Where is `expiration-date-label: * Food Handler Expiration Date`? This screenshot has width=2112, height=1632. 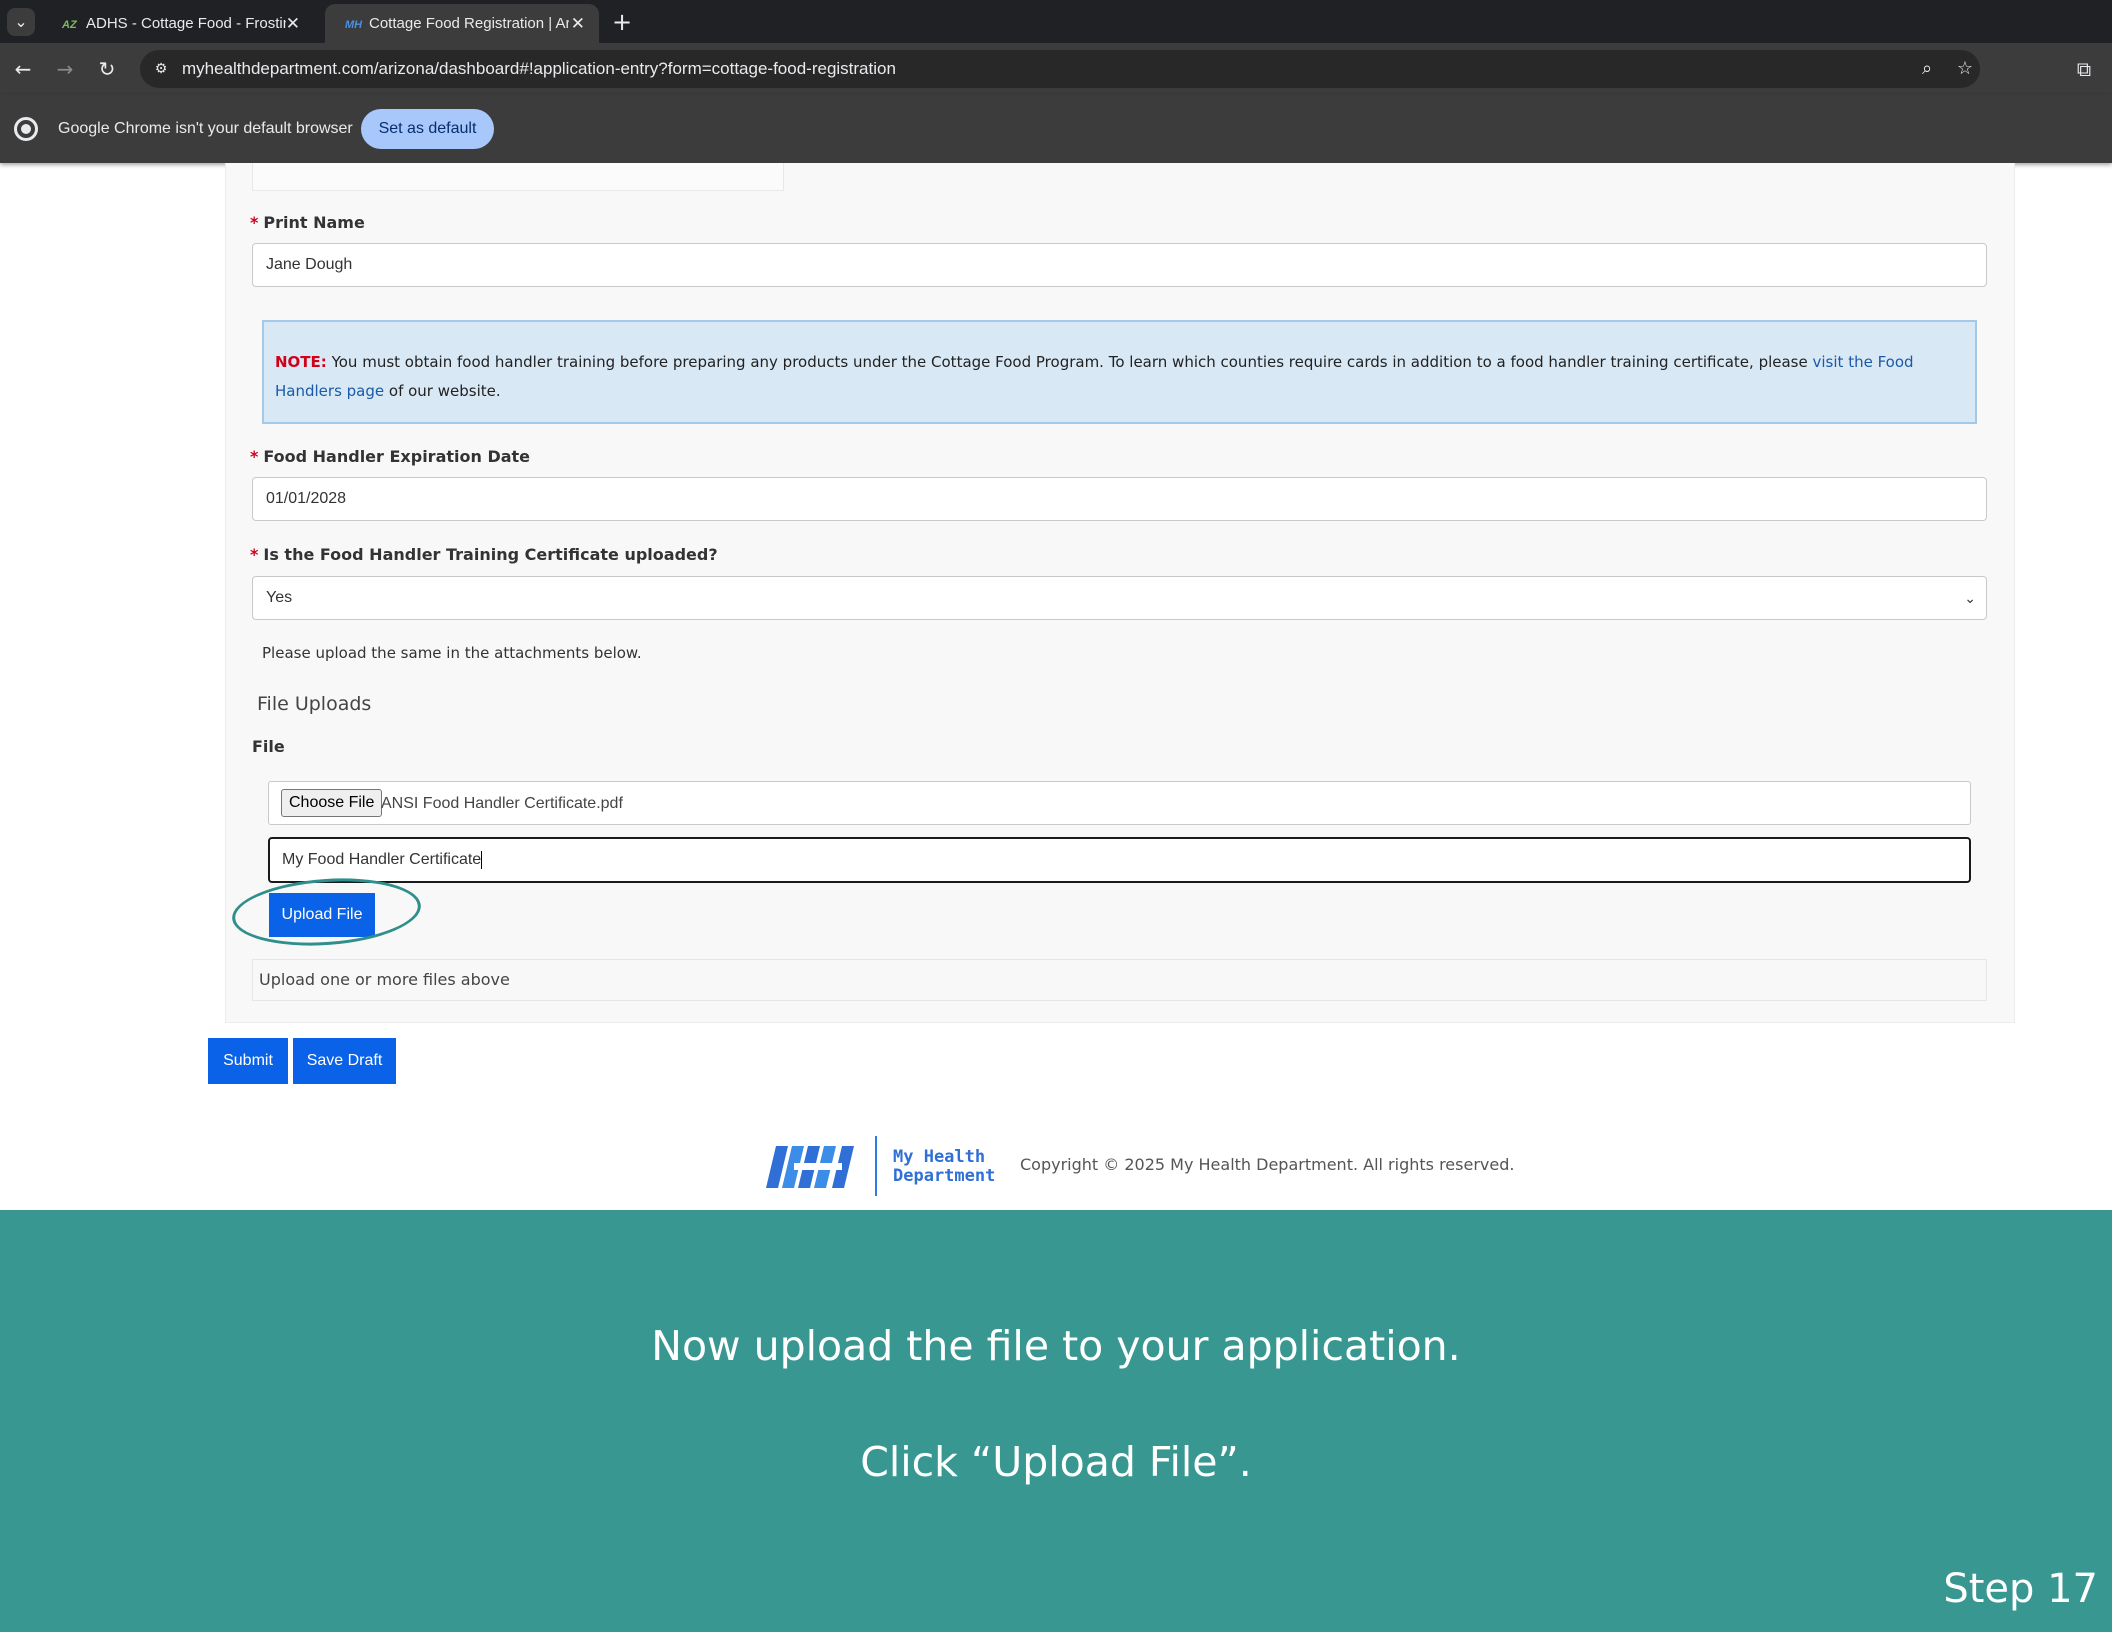 expiration-date-label: * Food Handler Expiration Date is located at coordinates (390, 456).